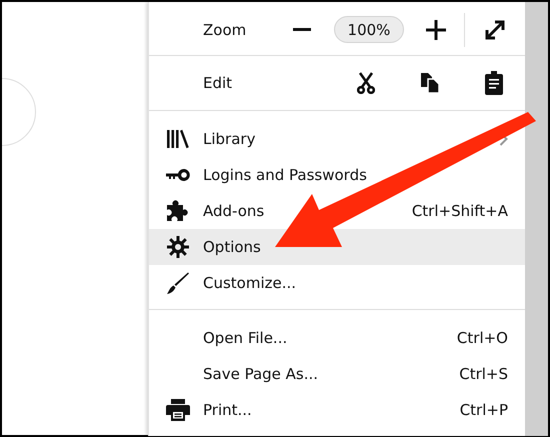  Describe the element at coordinates (337, 247) in the screenshot. I see `menu-item: Options` at that location.